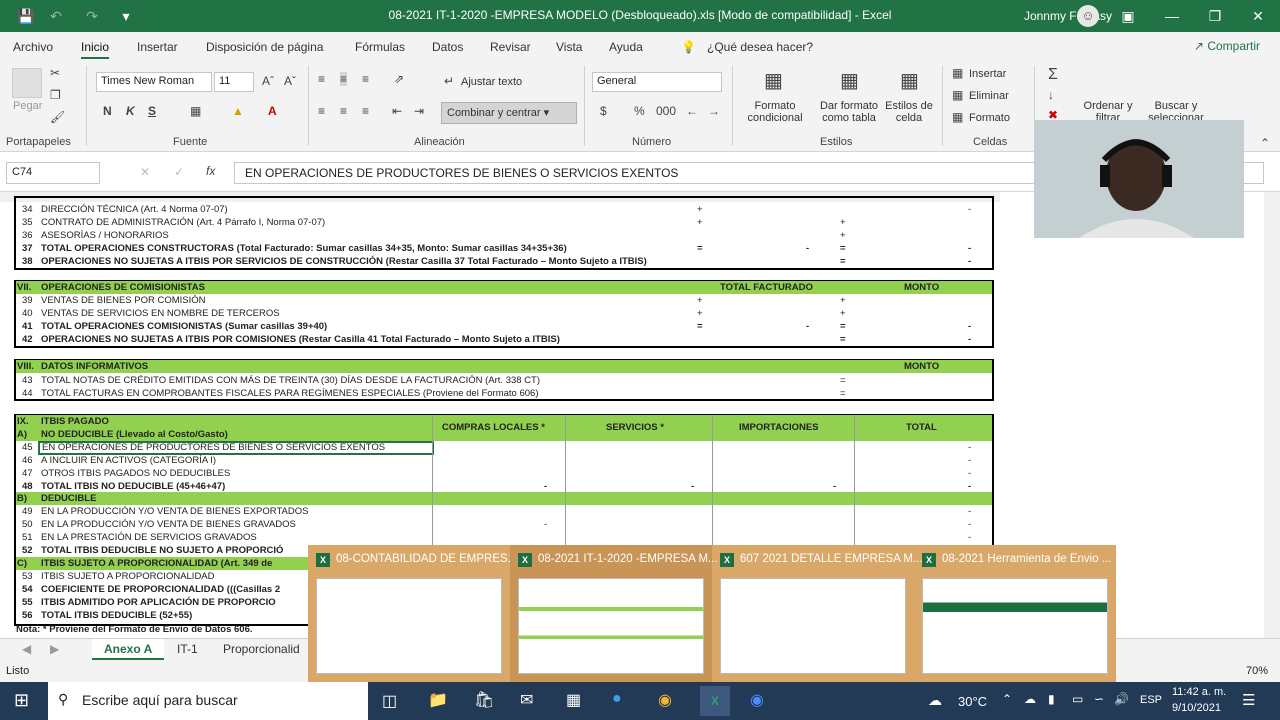  I want to click on calculator-icon: ▦, so click(573, 700).